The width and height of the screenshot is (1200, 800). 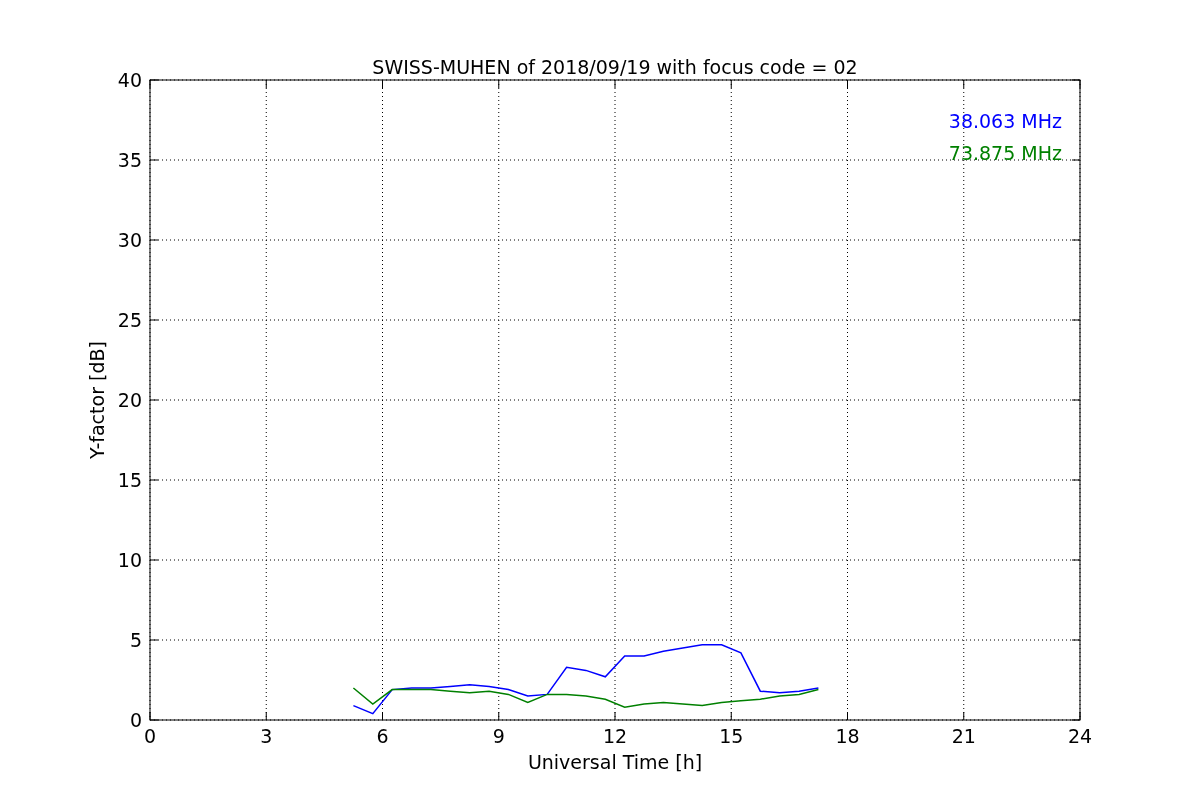 I want to click on tick-label: 40, so click(x=129, y=80).